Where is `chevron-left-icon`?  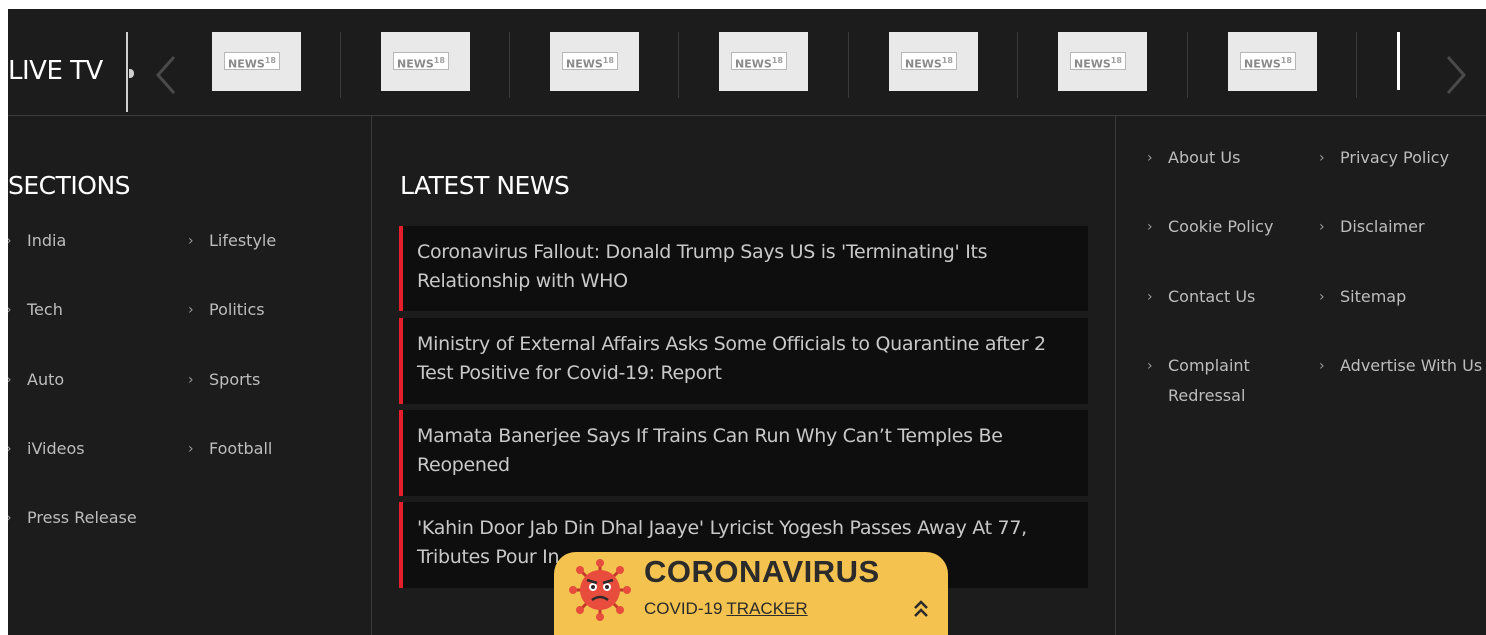
chevron-left-icon is located at coordinates (165, 75).